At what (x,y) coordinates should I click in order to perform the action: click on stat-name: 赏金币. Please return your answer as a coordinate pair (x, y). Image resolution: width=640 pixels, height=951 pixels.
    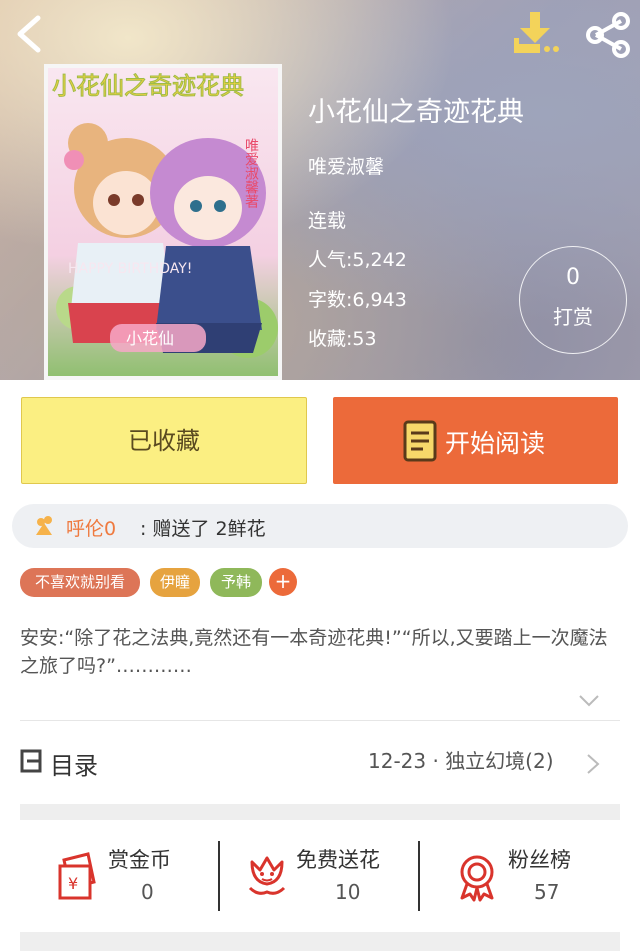
    Looking at the image, I should click on (139, 860).